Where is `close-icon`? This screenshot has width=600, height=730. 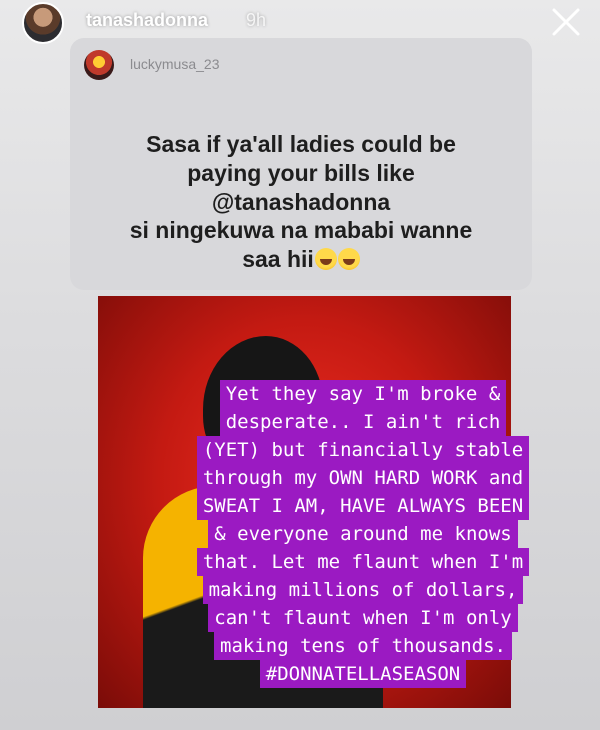
close-icon is located at coordinates (566, 22).